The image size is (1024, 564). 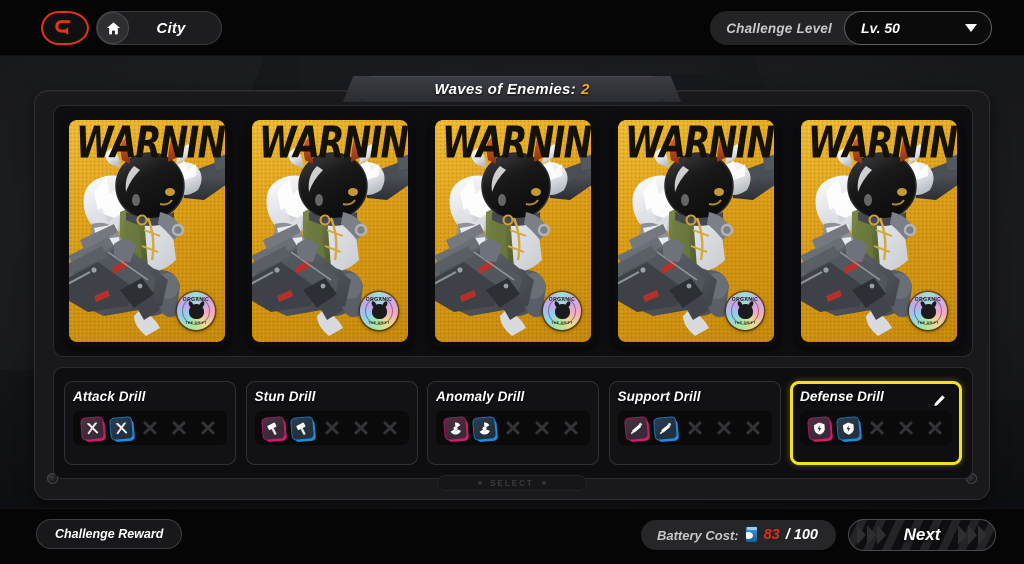 What do you see at coordinates (939, 401) in the screenshot?
I see `pencil-edit-icon` at bounding box center [939, 401].